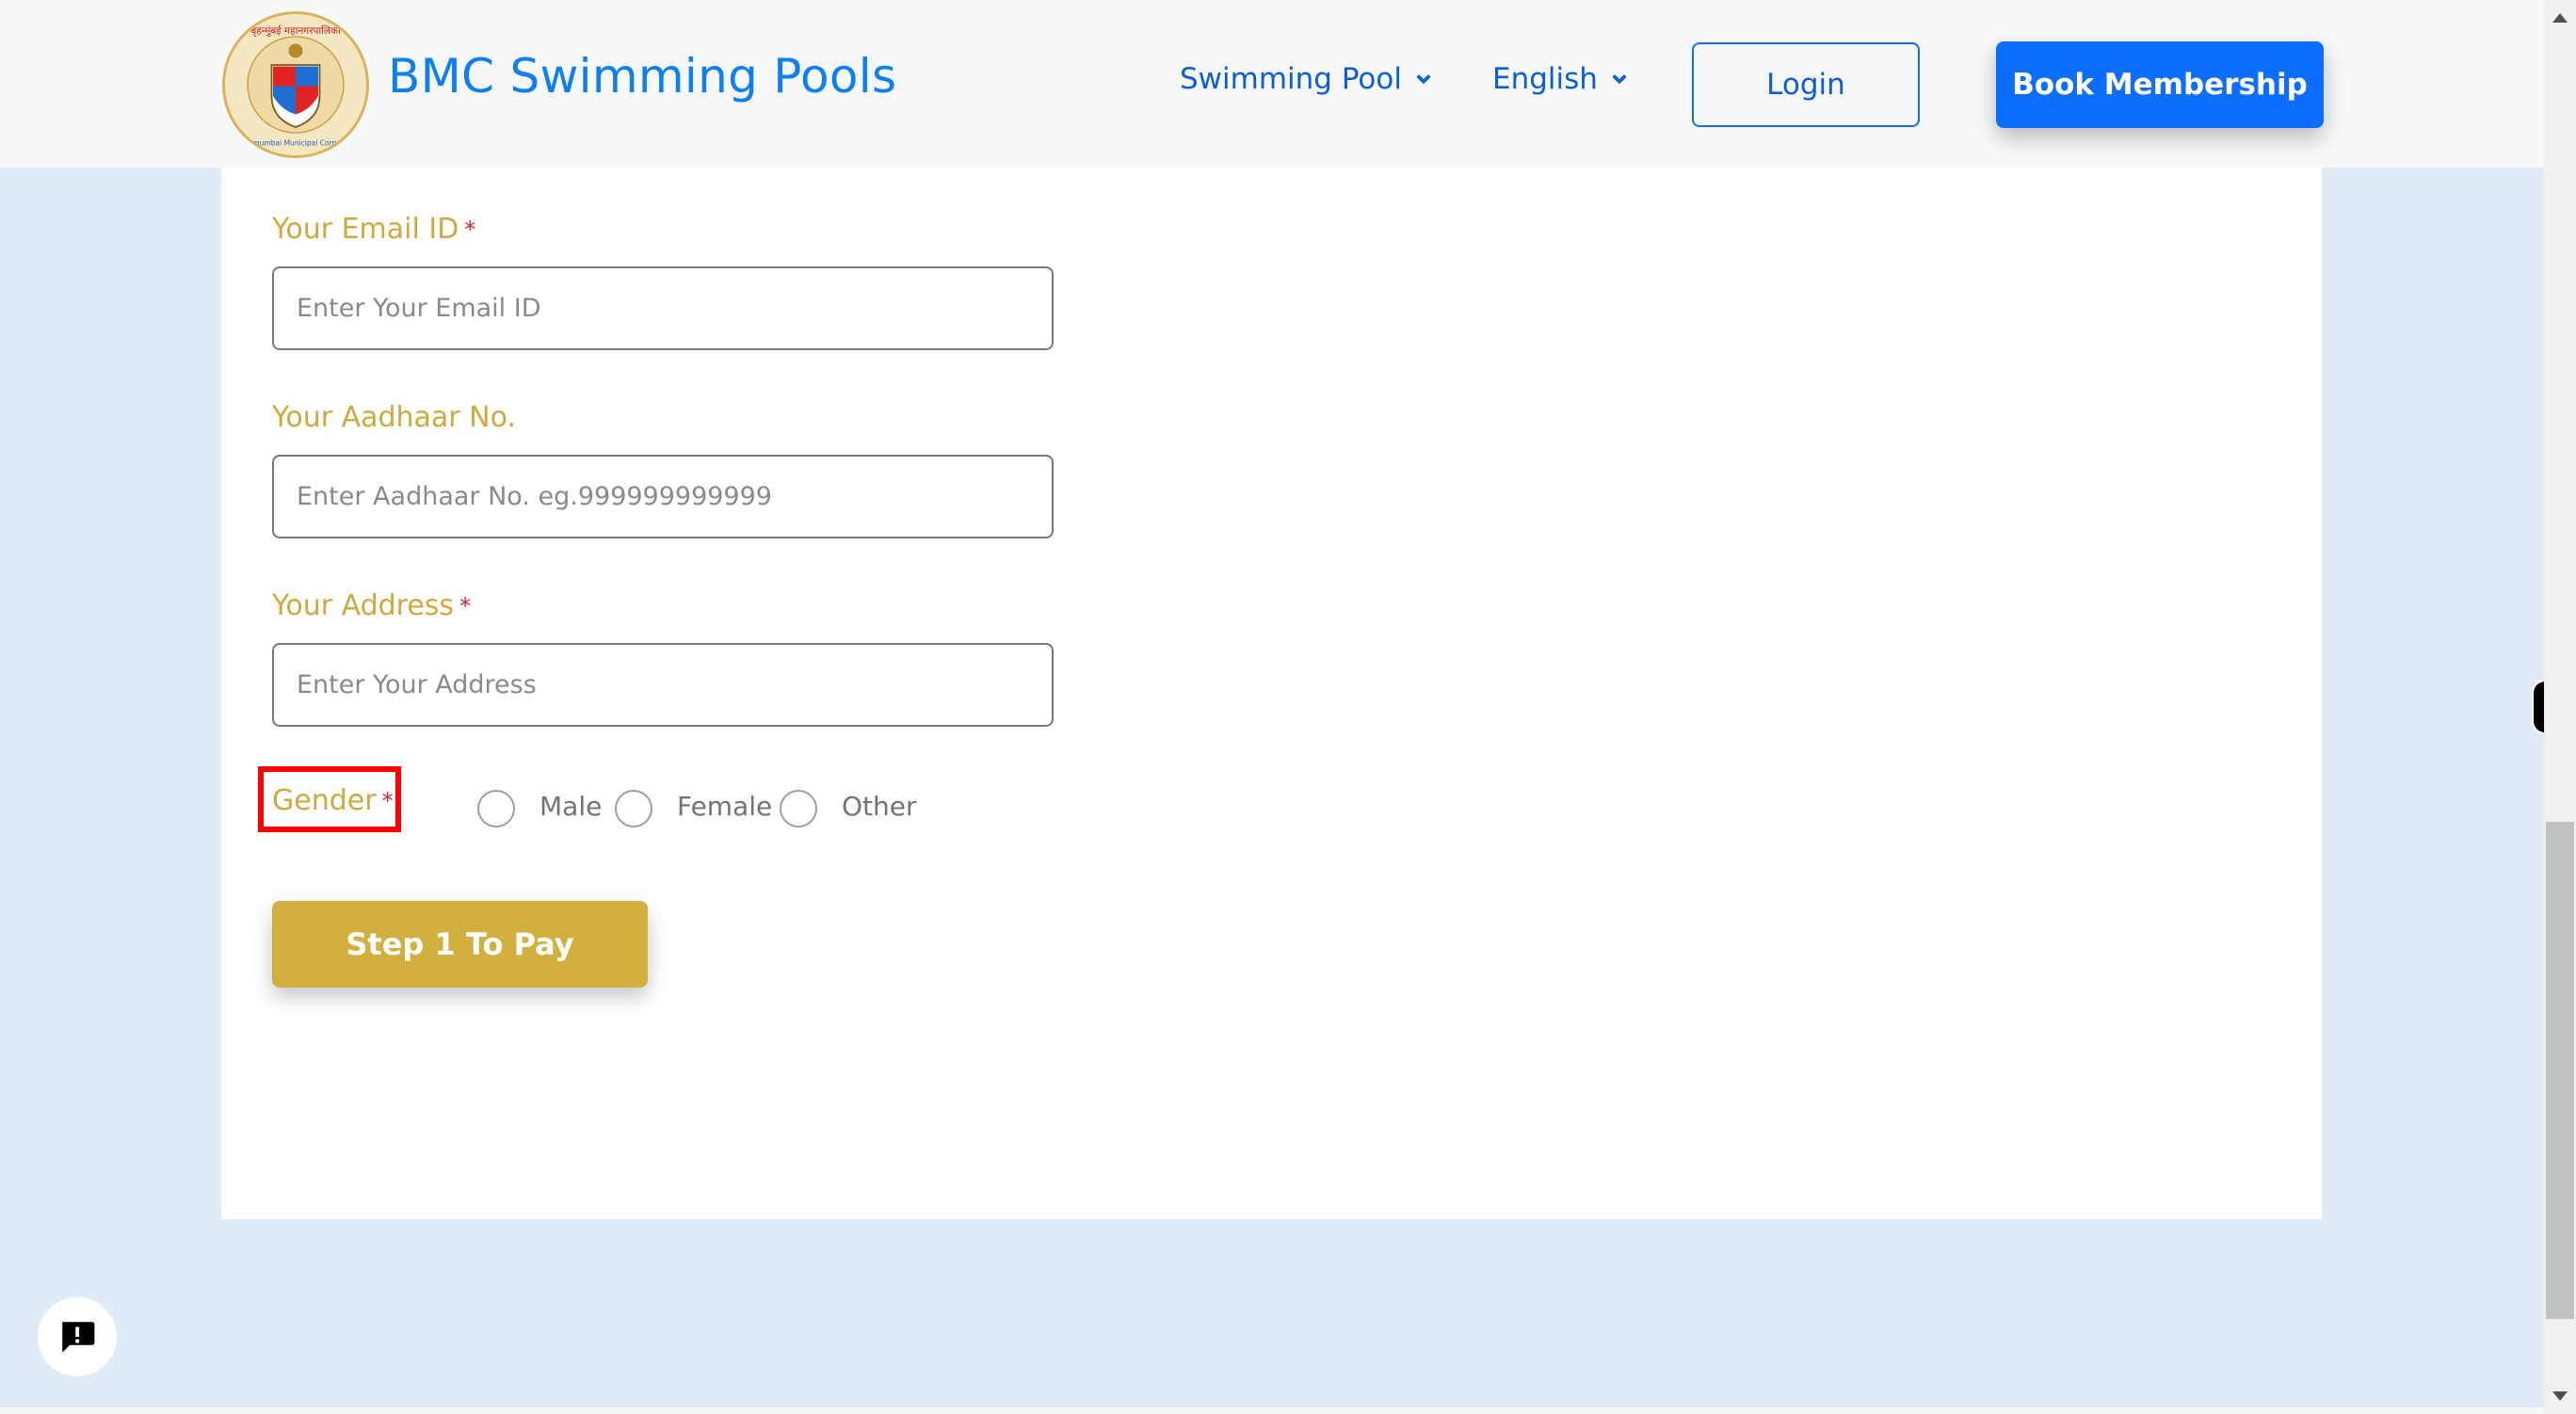  I want to click on email-label: Your Email ID *, so click(373, 229).